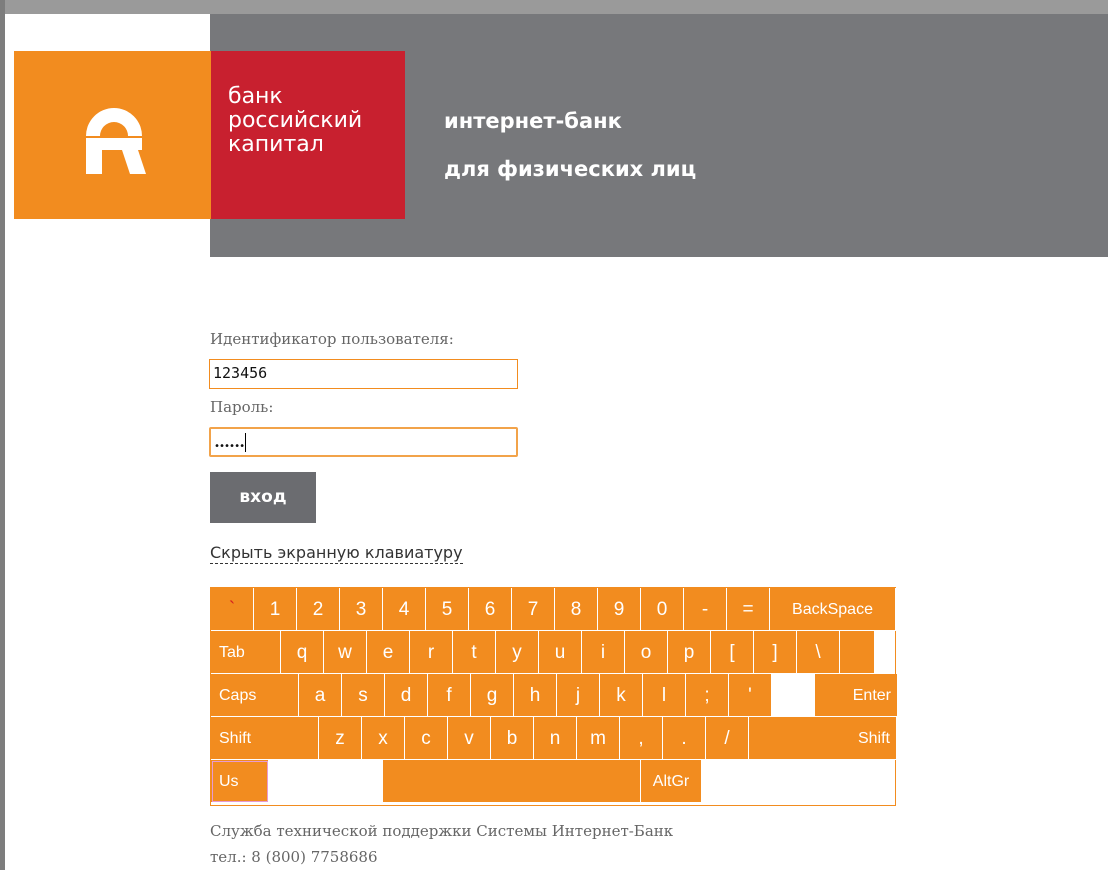  I want to click on tagline-line: для физических лиц, so click(570, 169).